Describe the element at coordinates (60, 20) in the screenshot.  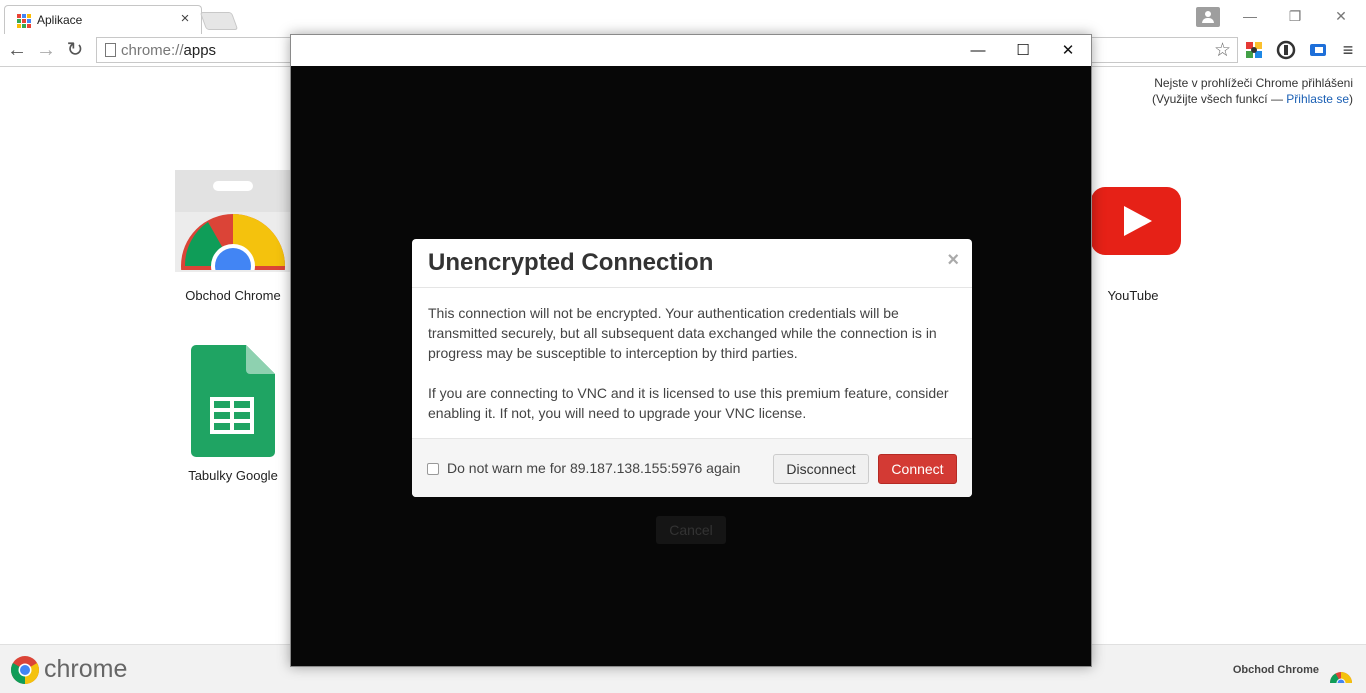
I see `tab-title: Aplikace` at that location.